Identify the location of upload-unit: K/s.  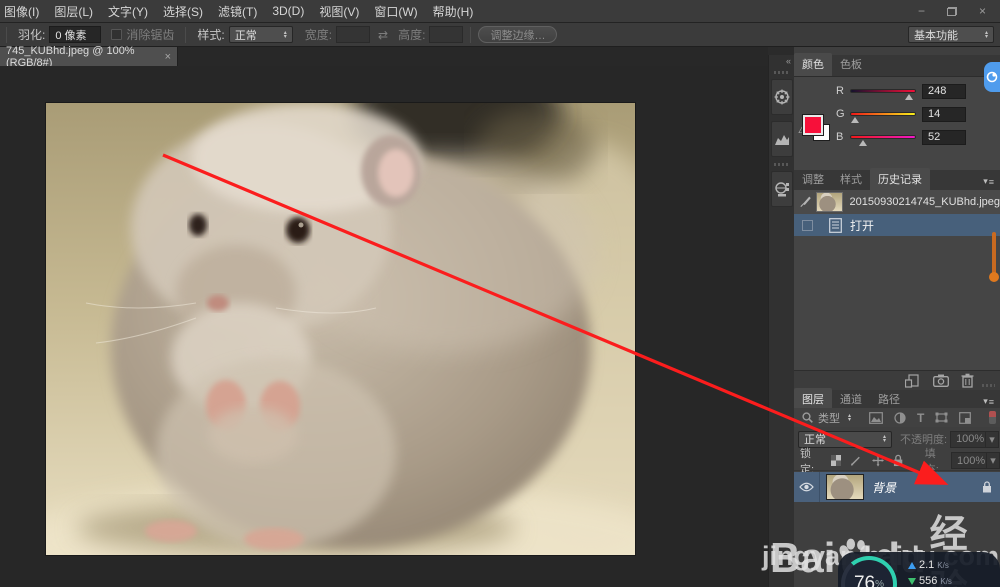
(943, 565).